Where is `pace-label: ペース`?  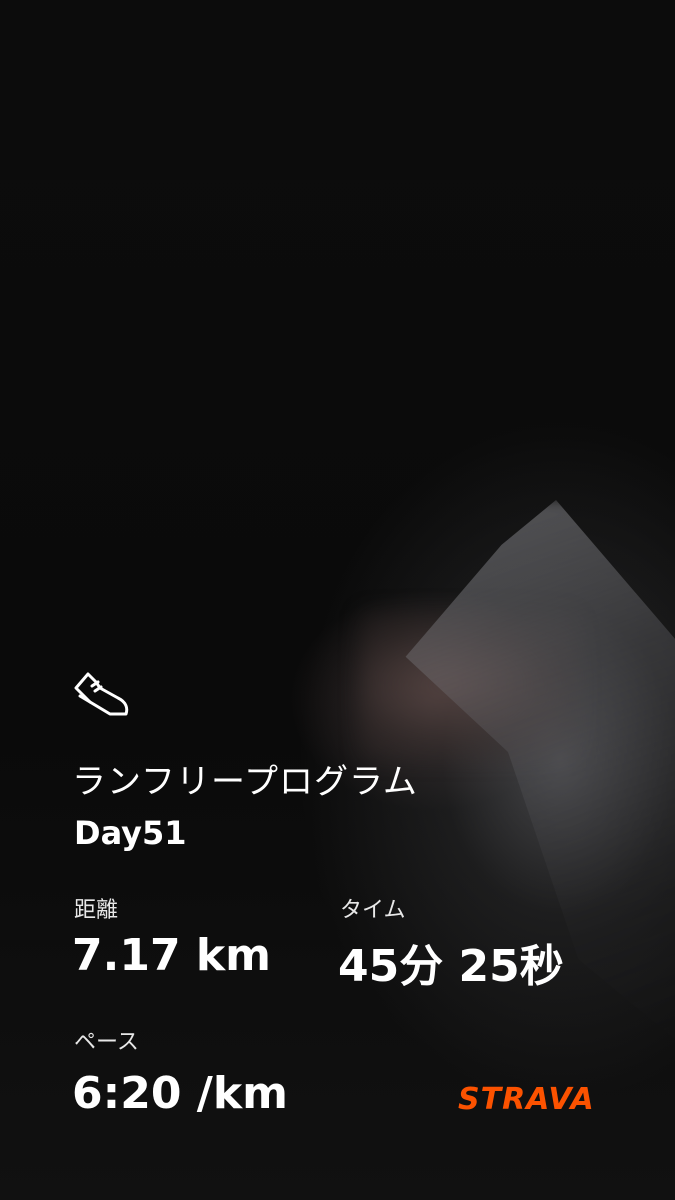 pace-label: ペース is located at coordinates (106, 1042).